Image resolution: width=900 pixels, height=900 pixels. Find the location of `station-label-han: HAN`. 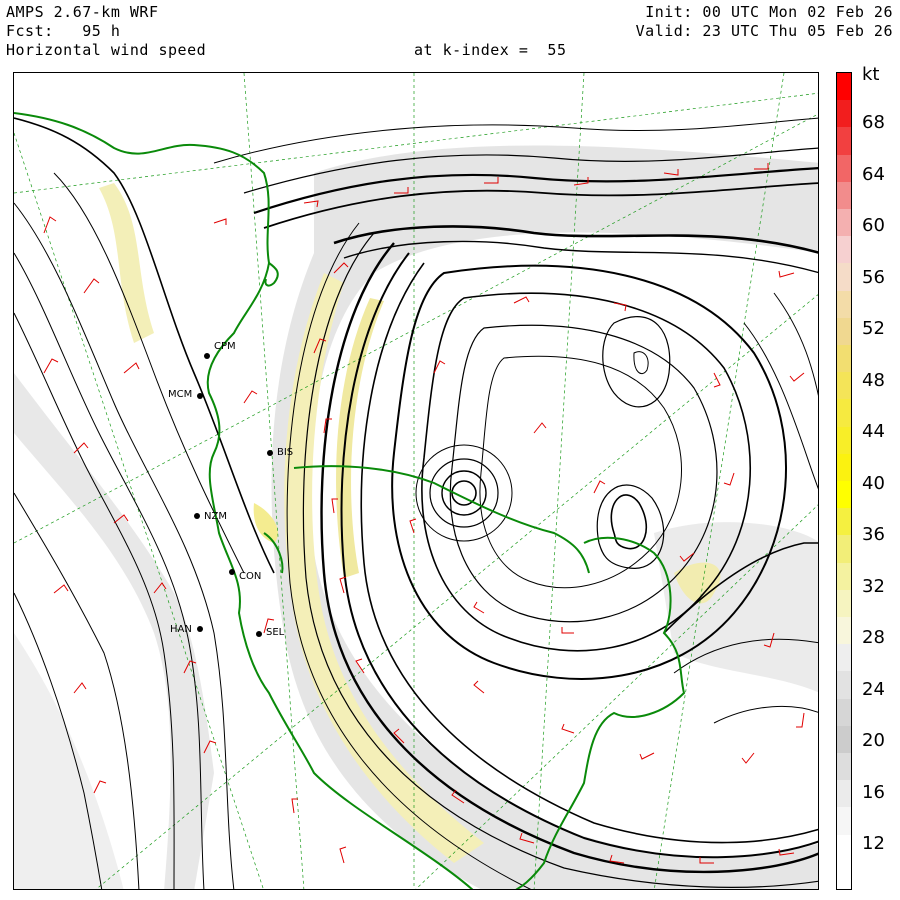

station-label-han: HAN is located at coordinates (181, 629).